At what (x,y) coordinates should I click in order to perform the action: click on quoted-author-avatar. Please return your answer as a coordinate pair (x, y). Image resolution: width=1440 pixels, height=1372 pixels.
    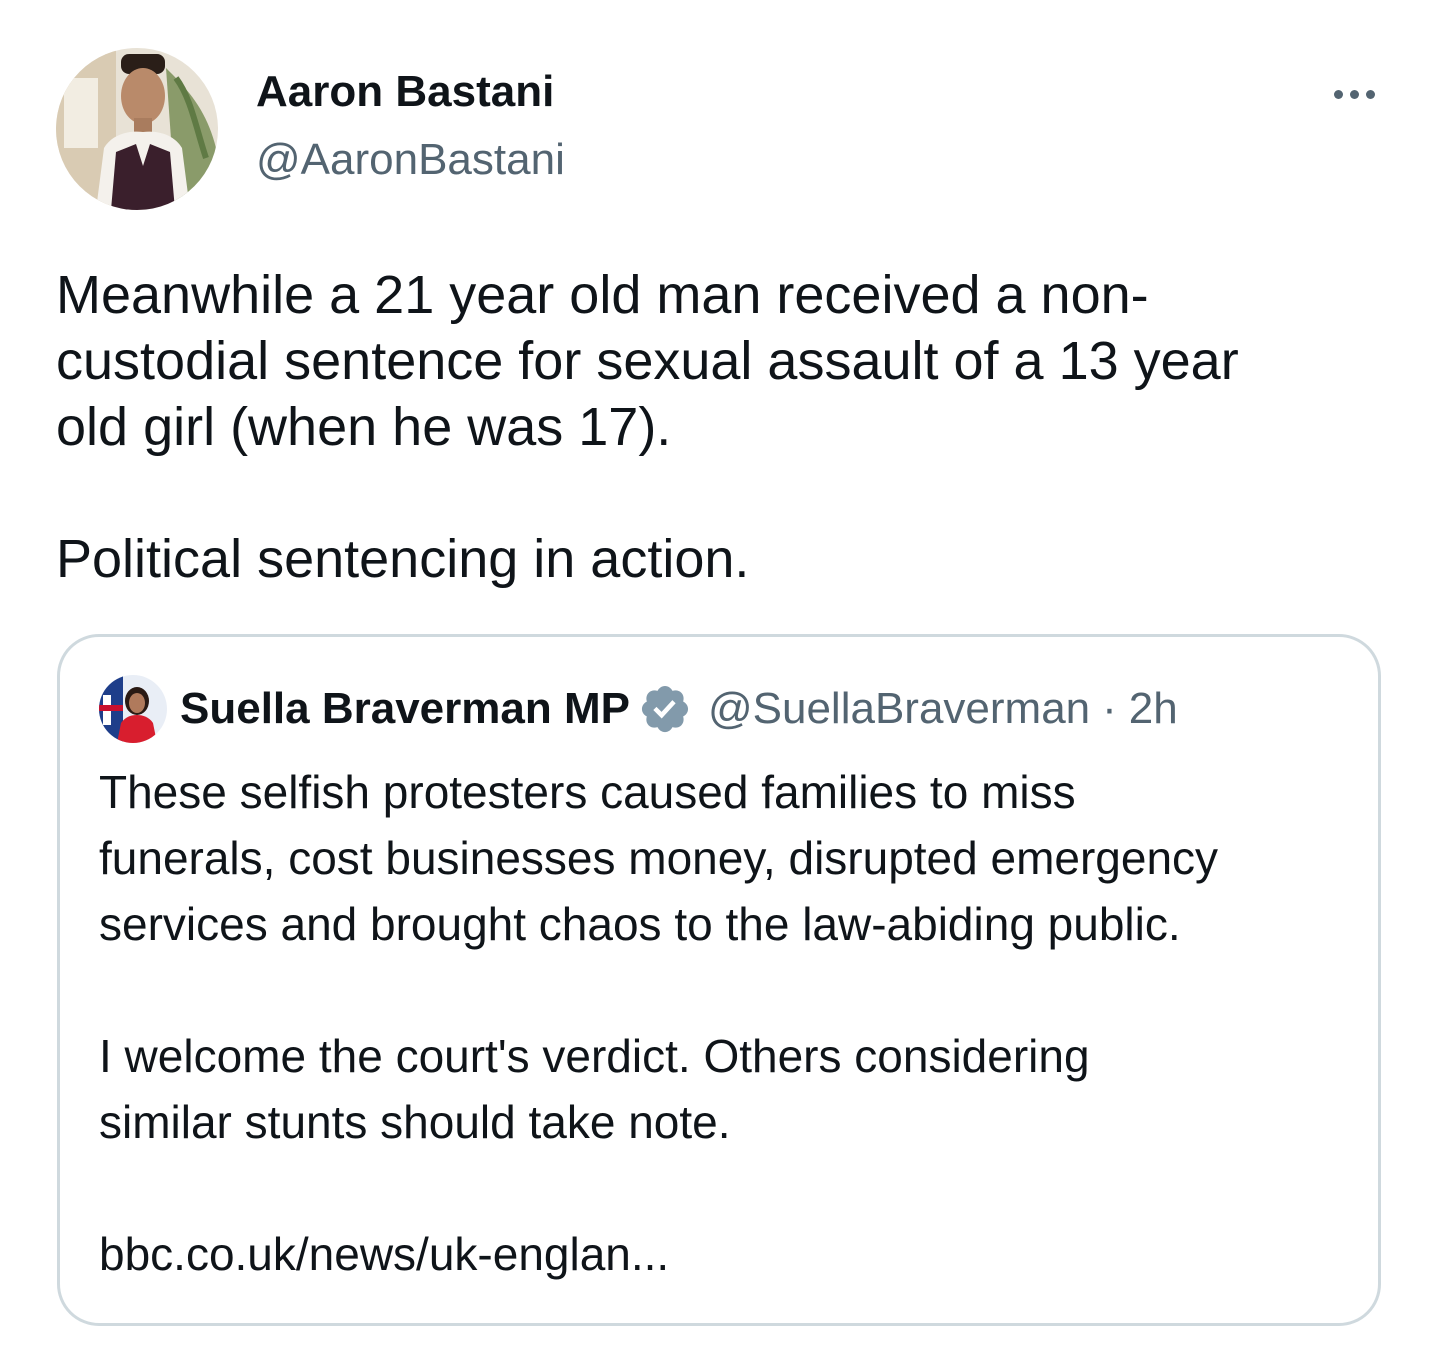
    Looking at the image, I should click on (133, 709).